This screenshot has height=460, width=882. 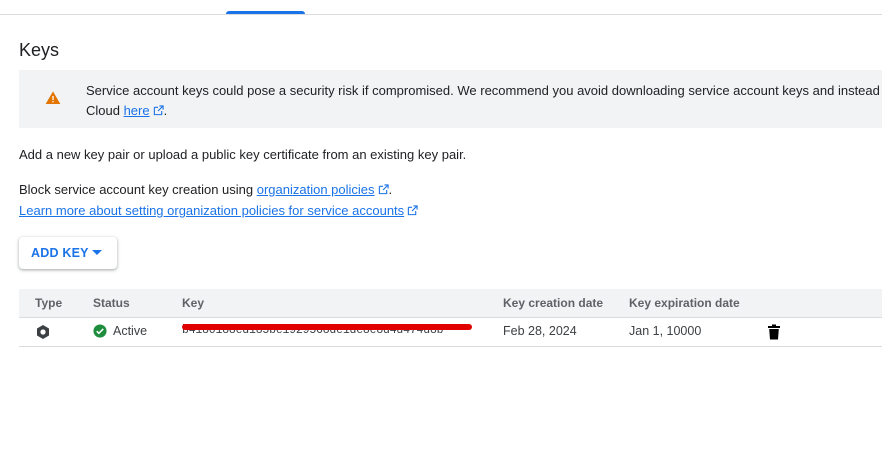 I want to click on chevron-down-icon, so click(x=97, y=252).